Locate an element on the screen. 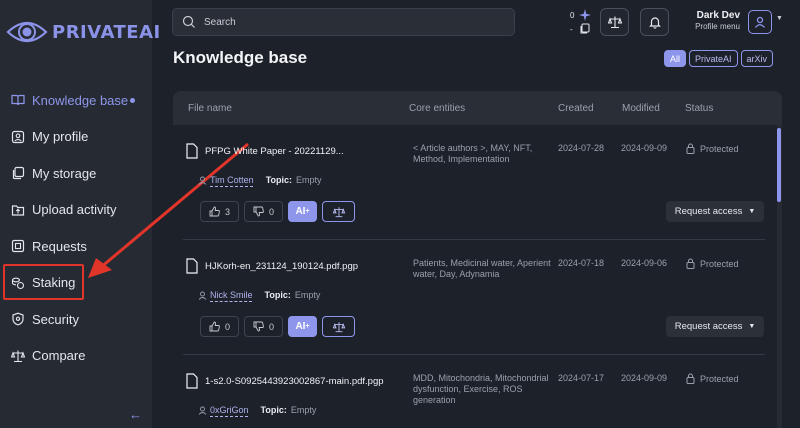 The height and width of the screenshot is (428, 800). file-meta: Tim Cotten Topic: Empty is located at coordinates (260, 180).